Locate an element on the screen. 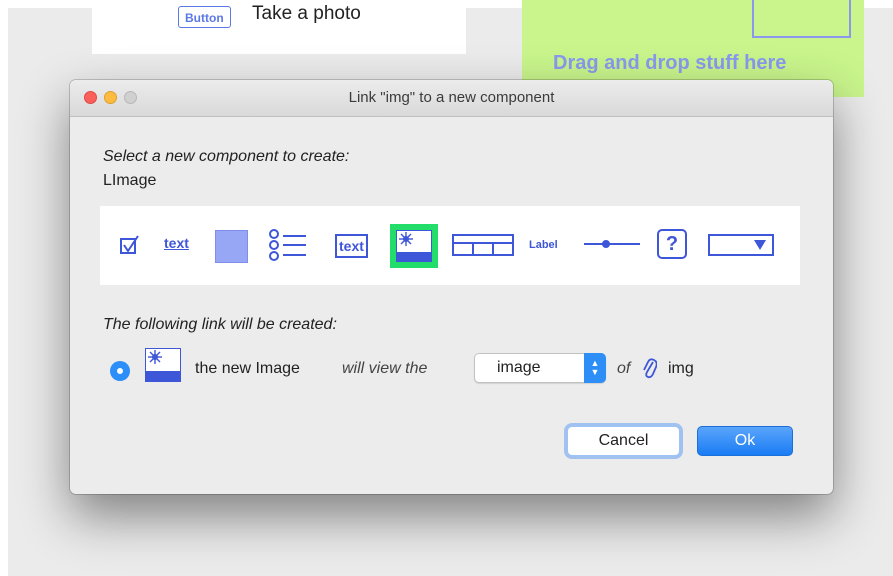  drop-zone-text: Drag and drop stuff here is located at coordinates (670, 63).